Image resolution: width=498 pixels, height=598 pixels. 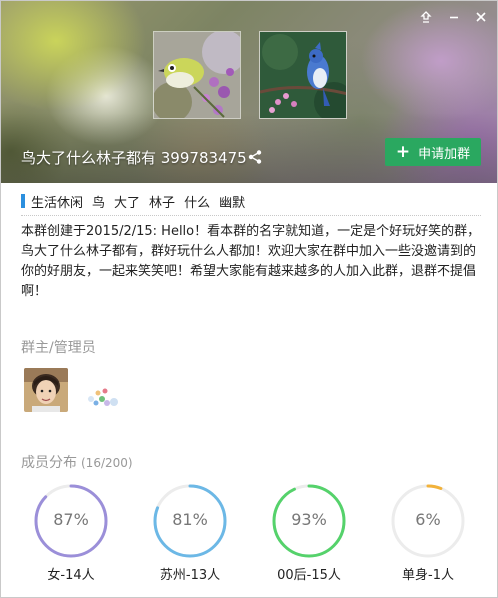 I want to click on stat-percent: 93%, so click(x=309, y=519).